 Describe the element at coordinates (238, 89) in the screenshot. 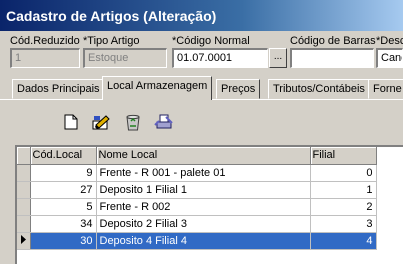

I see `tab-precos: Preços` at that location.